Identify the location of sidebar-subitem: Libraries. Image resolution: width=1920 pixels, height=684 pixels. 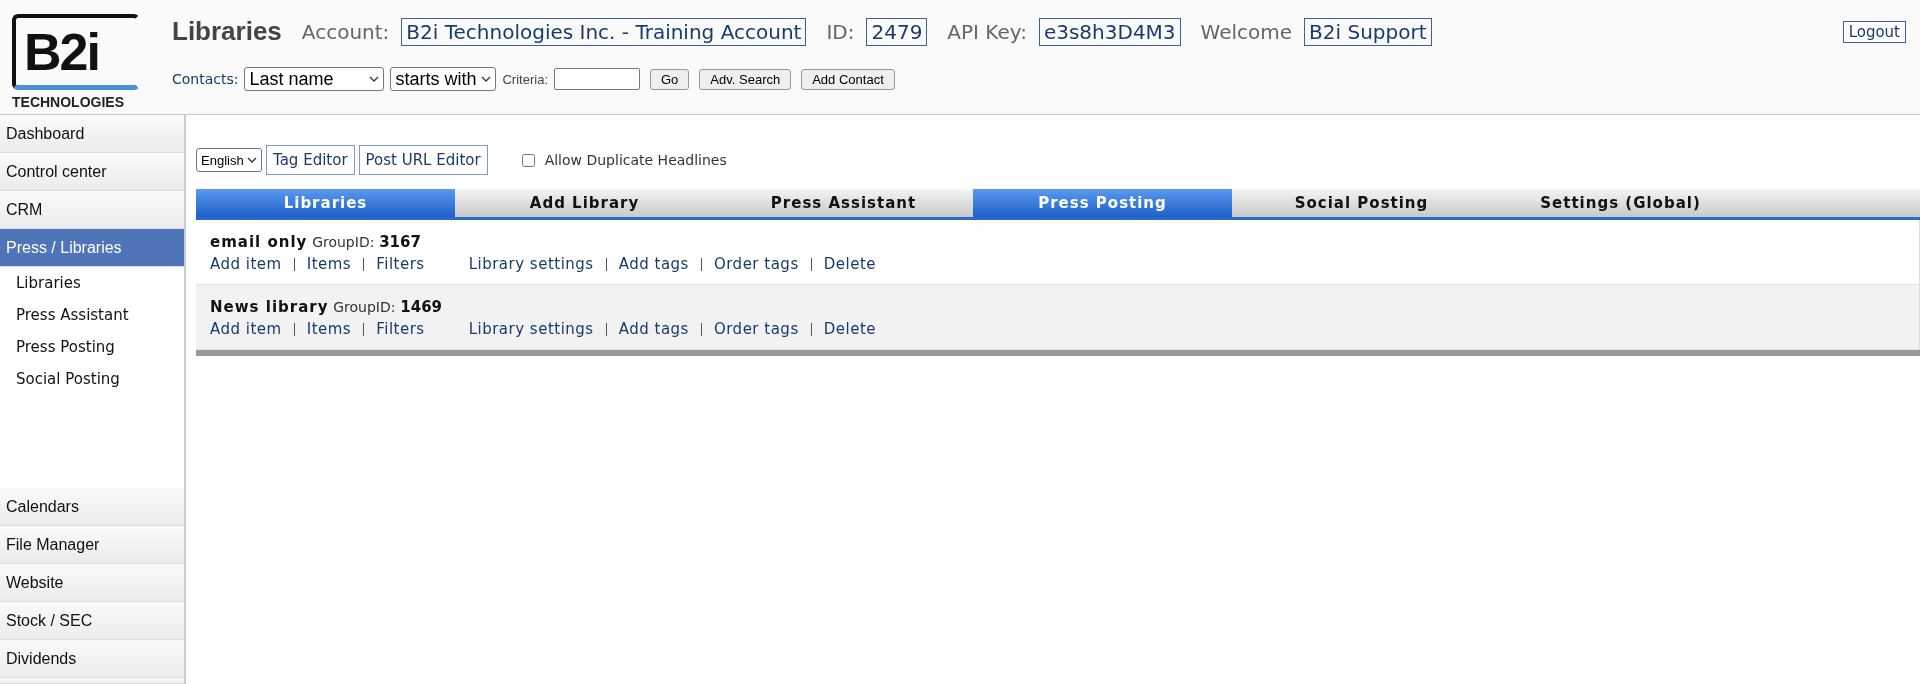
(92, 283).